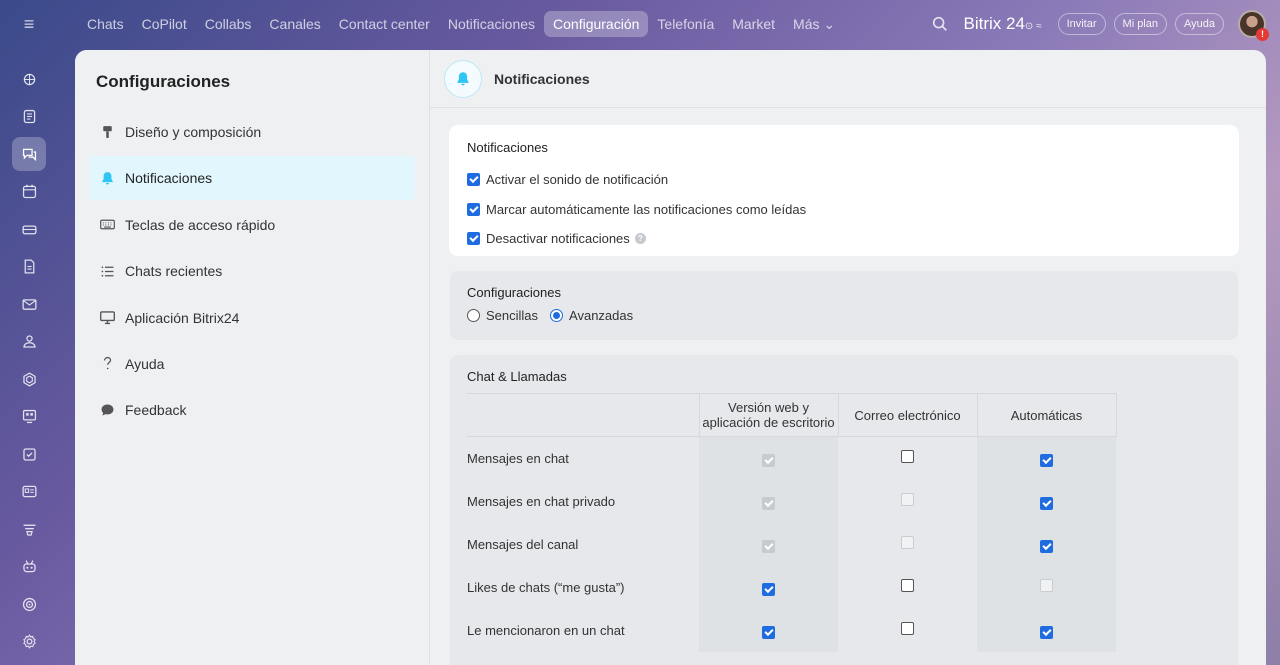 This screenshot has height=665, width=1280. I want to click on sidebar-item-label: Feedback, so click(156, 410).